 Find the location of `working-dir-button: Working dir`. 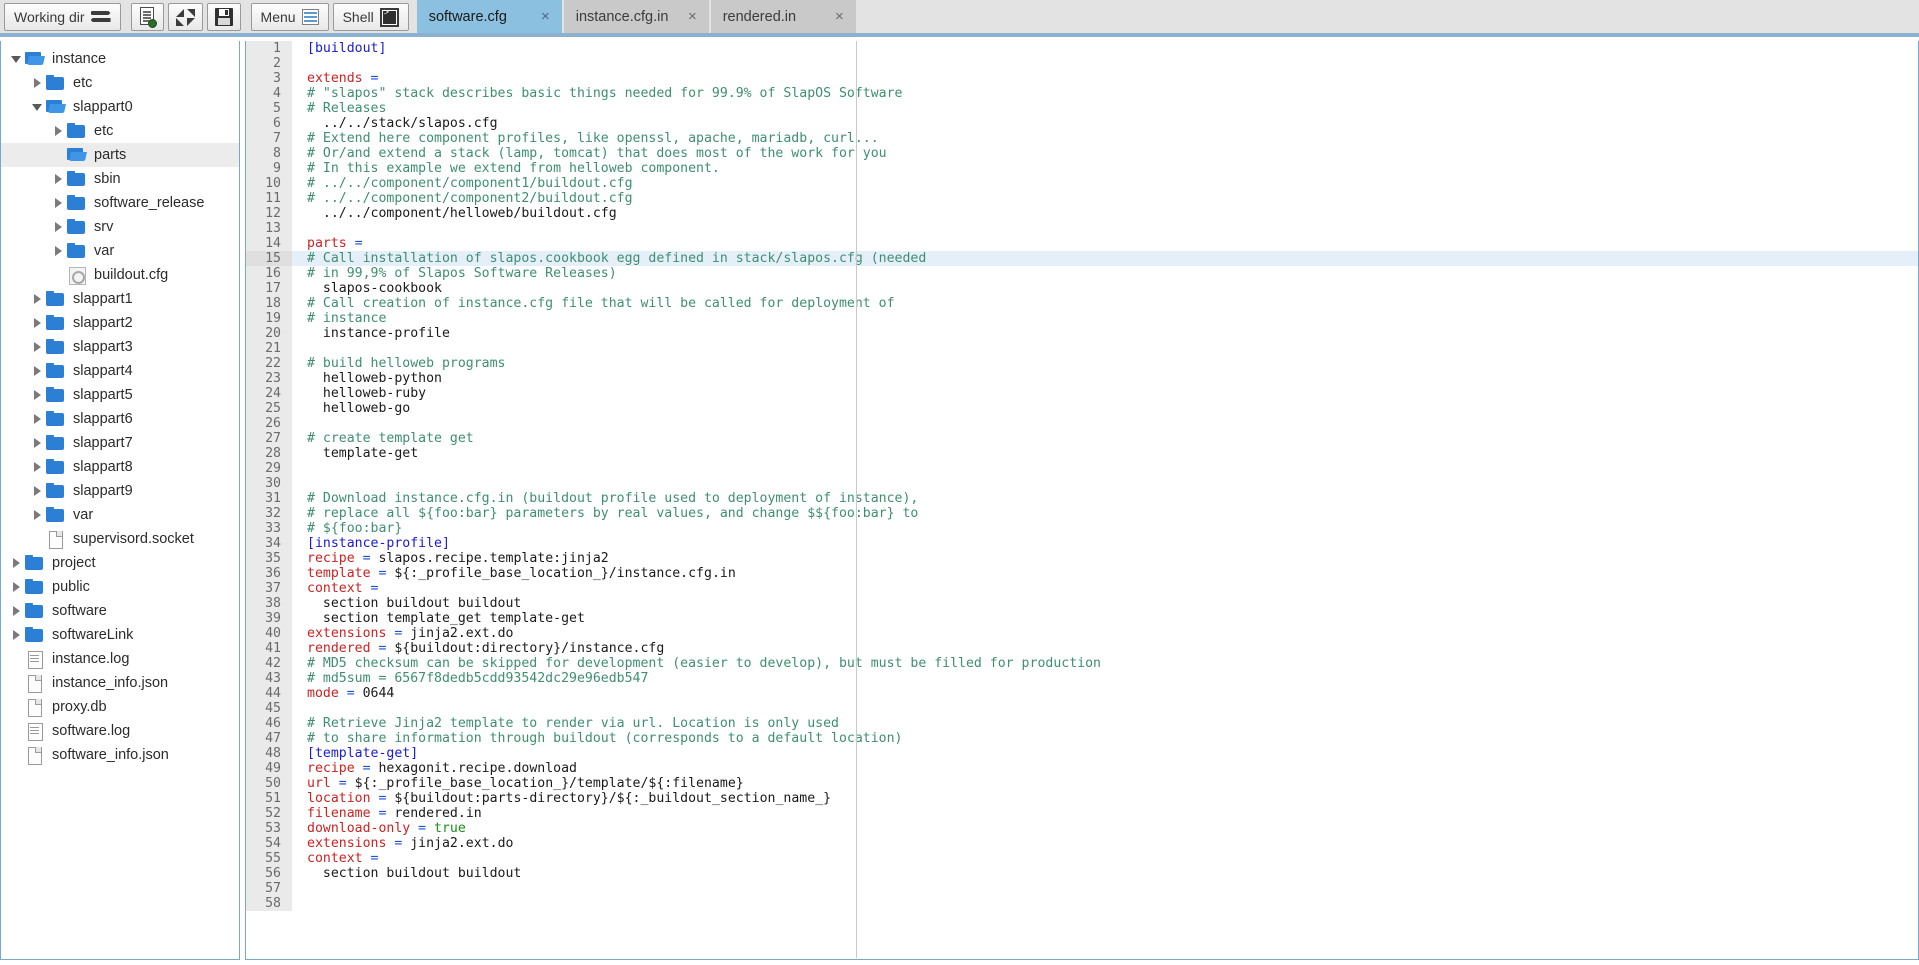

working-dir-button: Working dir is located at coordinates (62, 17).